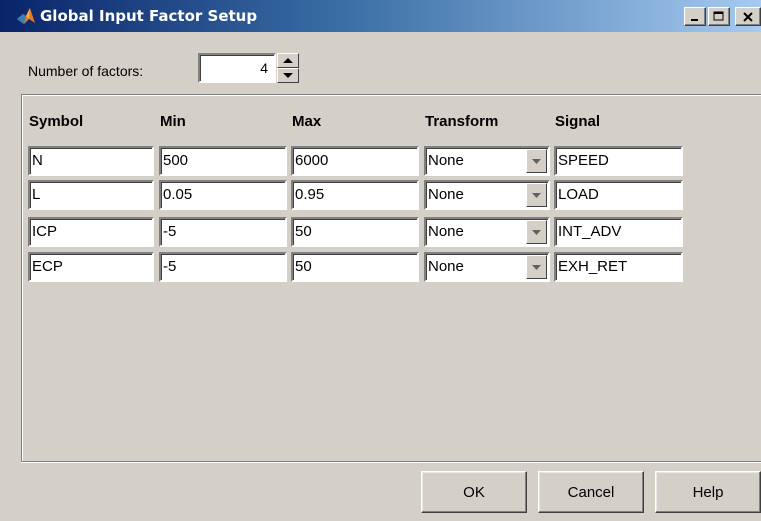 The image size is (761, 521). What do you see at coordinates (223, 195) in the screenshot?
I see `min-field: 0.05` at bounding box center [223, 195].